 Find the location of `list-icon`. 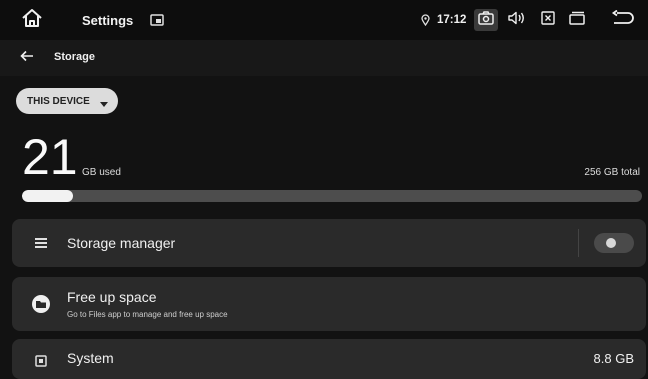

list-icon is located at coordinates (41, 243).